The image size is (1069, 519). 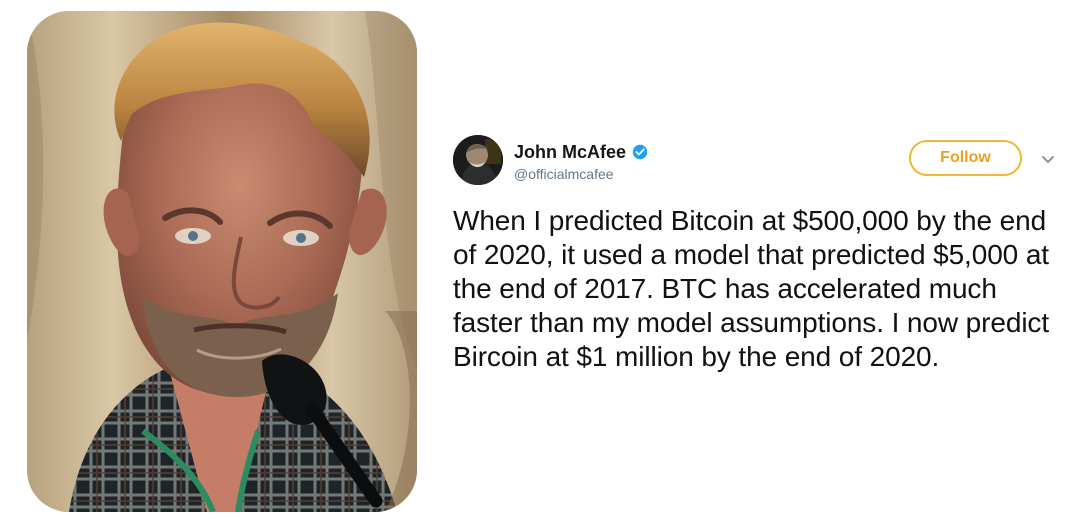 What do you see at coordinates (644, 174) in the screenshot?
I see `author-handle: @officialmcafee` at bounding box center [644, 174].